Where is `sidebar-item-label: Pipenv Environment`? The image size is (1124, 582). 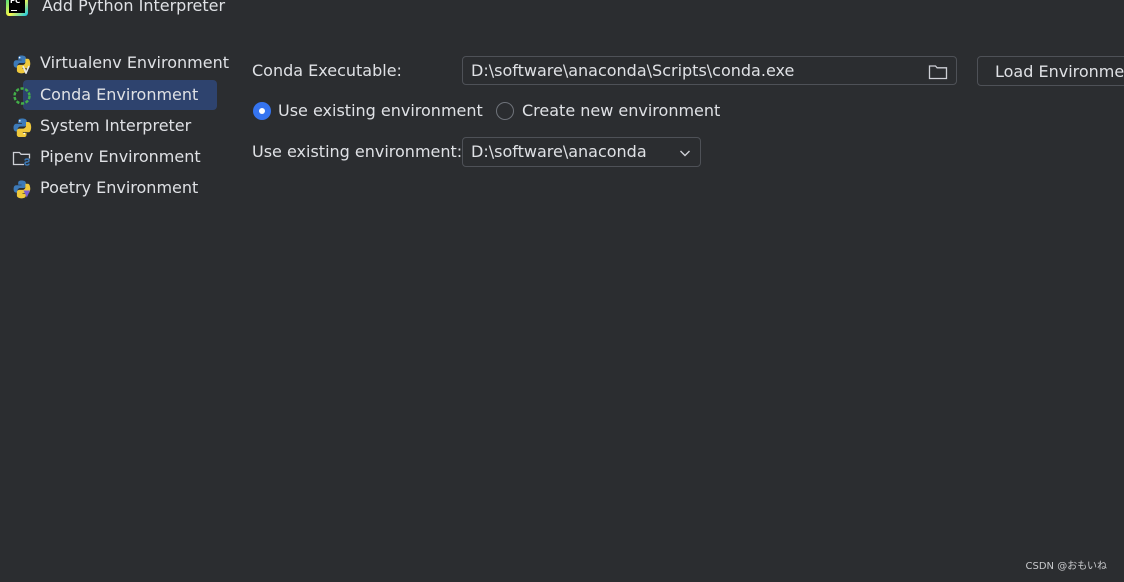
sidebar-item-label: Pipenv Environment is located at coordinates (120, 156).